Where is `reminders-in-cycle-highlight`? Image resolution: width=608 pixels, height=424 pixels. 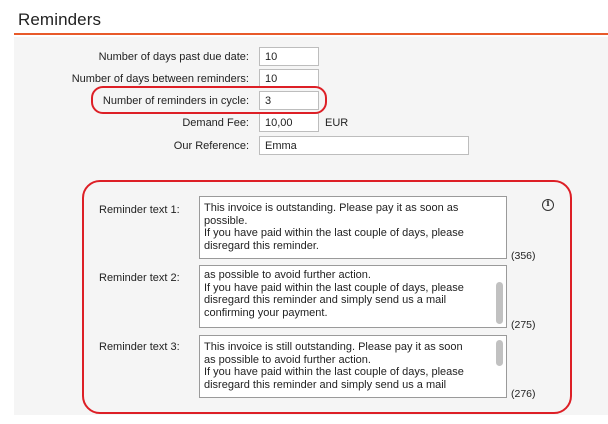 reminders-in-cycle-highlight is located at coordinates (209, 100).